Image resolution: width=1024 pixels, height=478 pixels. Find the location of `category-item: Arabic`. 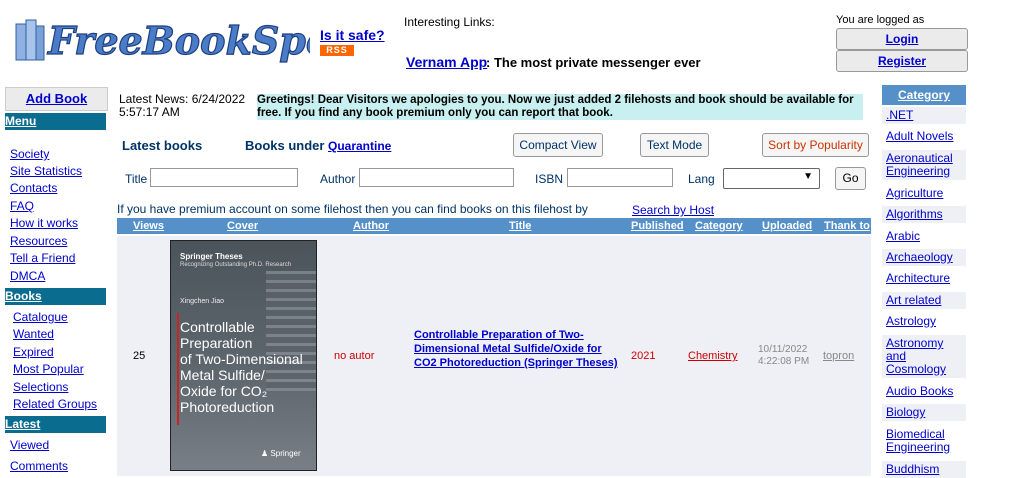

category-item: Arabic is located at coordinates (924, 236).